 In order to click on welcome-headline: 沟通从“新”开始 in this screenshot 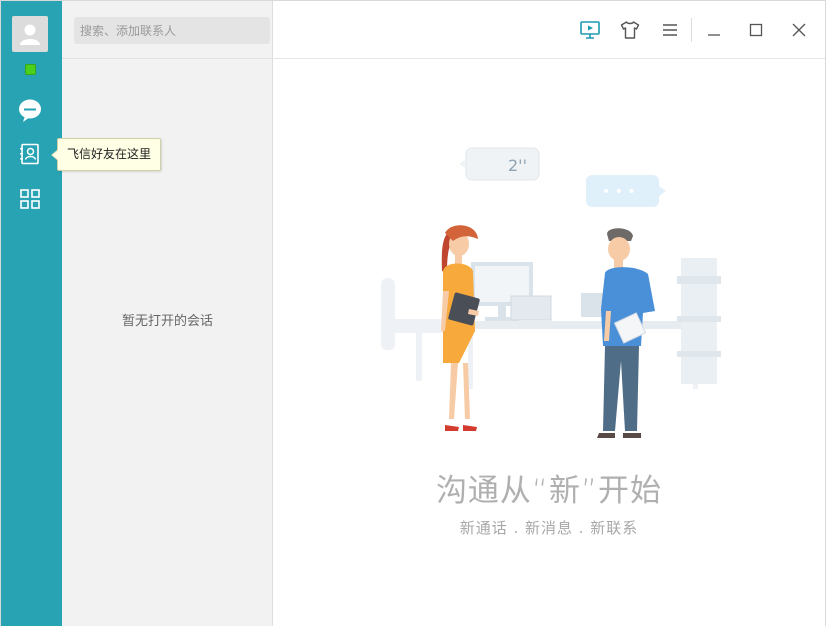, I will do `click(549, 491)`.